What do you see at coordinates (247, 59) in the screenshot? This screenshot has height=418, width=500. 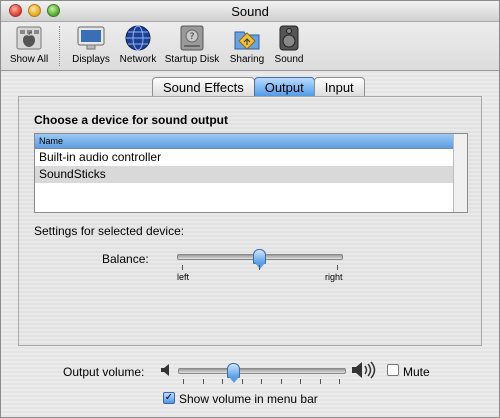 I see `toolbar-sharing-label: Sharing` at bounding box center [247, 59].